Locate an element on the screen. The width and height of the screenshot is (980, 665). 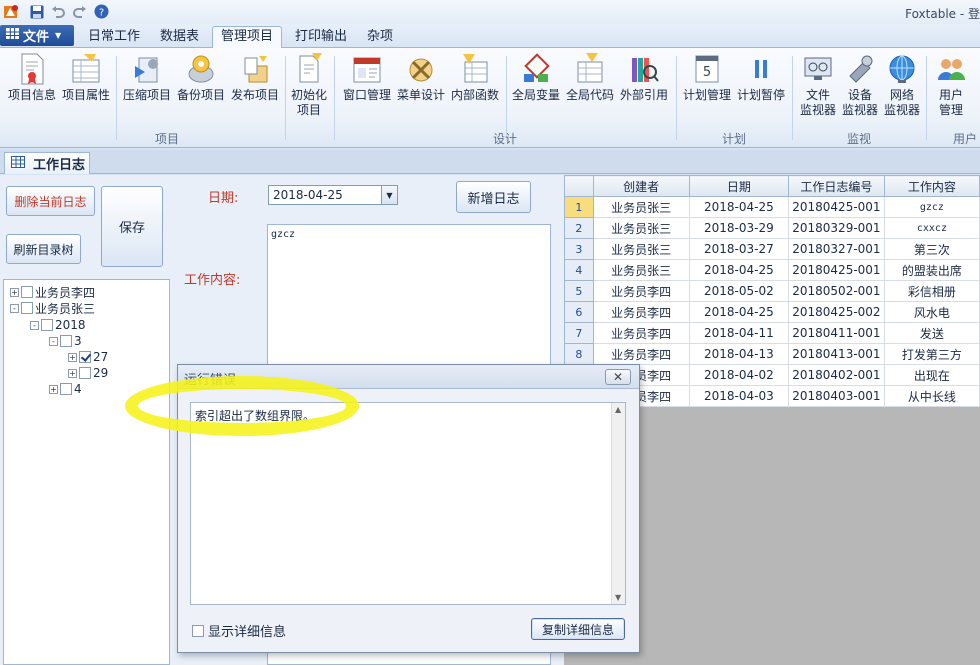
tab-data-table: 数据表 is located at coordinates (179, 37).